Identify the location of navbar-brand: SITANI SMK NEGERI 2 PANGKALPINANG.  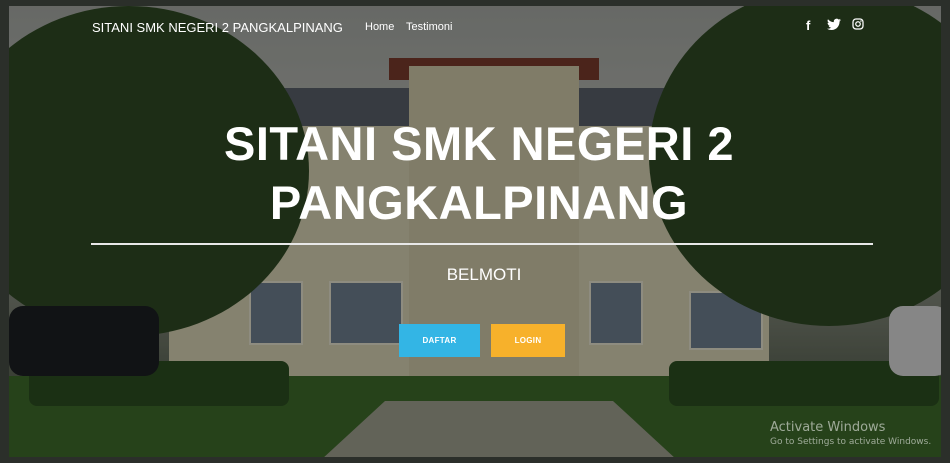
(217, 27).